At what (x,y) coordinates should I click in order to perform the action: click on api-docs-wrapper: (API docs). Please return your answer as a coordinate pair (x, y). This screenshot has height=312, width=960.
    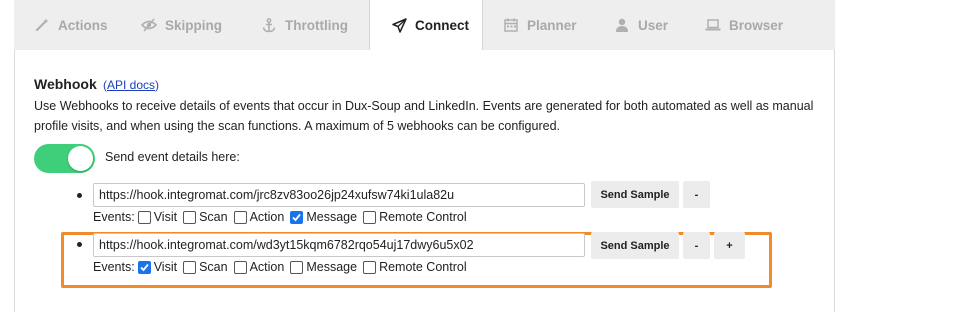
    Looking at the image, I should click on (131, 85).